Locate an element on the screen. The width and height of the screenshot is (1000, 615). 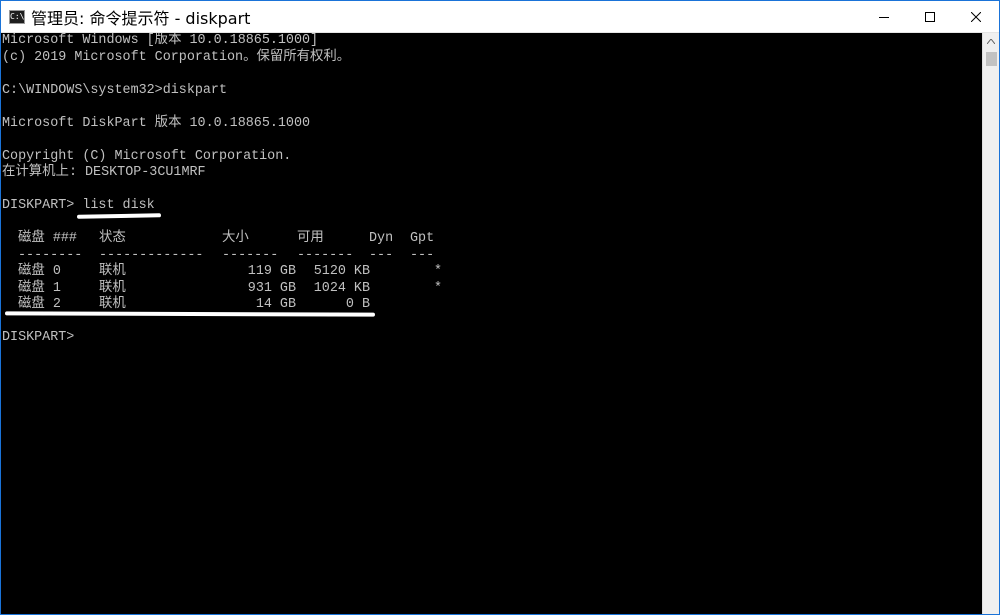
title-bar: C:\ 管理员: 命令提示符 - diskpart is located at coordinates (500, 17).